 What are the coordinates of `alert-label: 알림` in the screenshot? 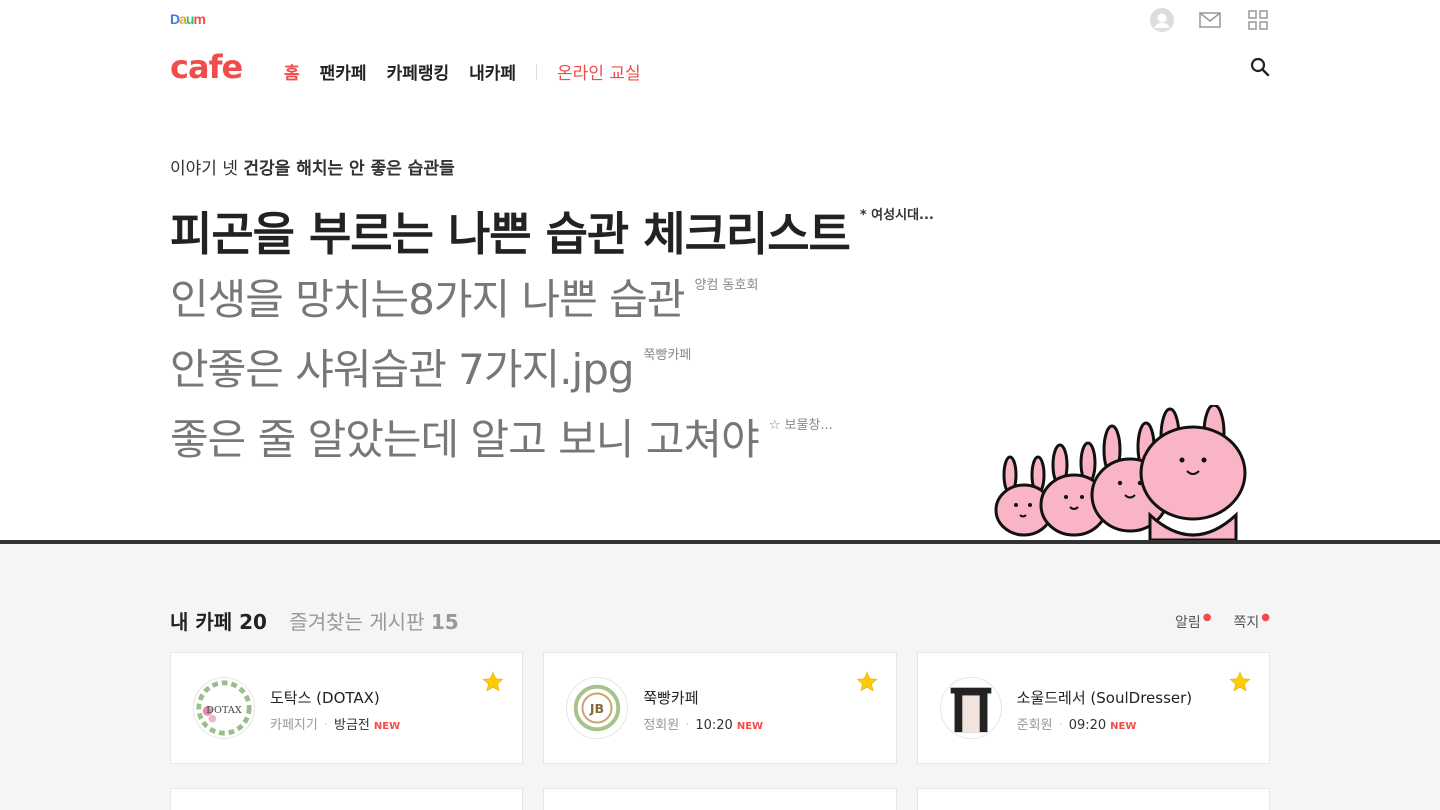 It's located at (1188, 623).